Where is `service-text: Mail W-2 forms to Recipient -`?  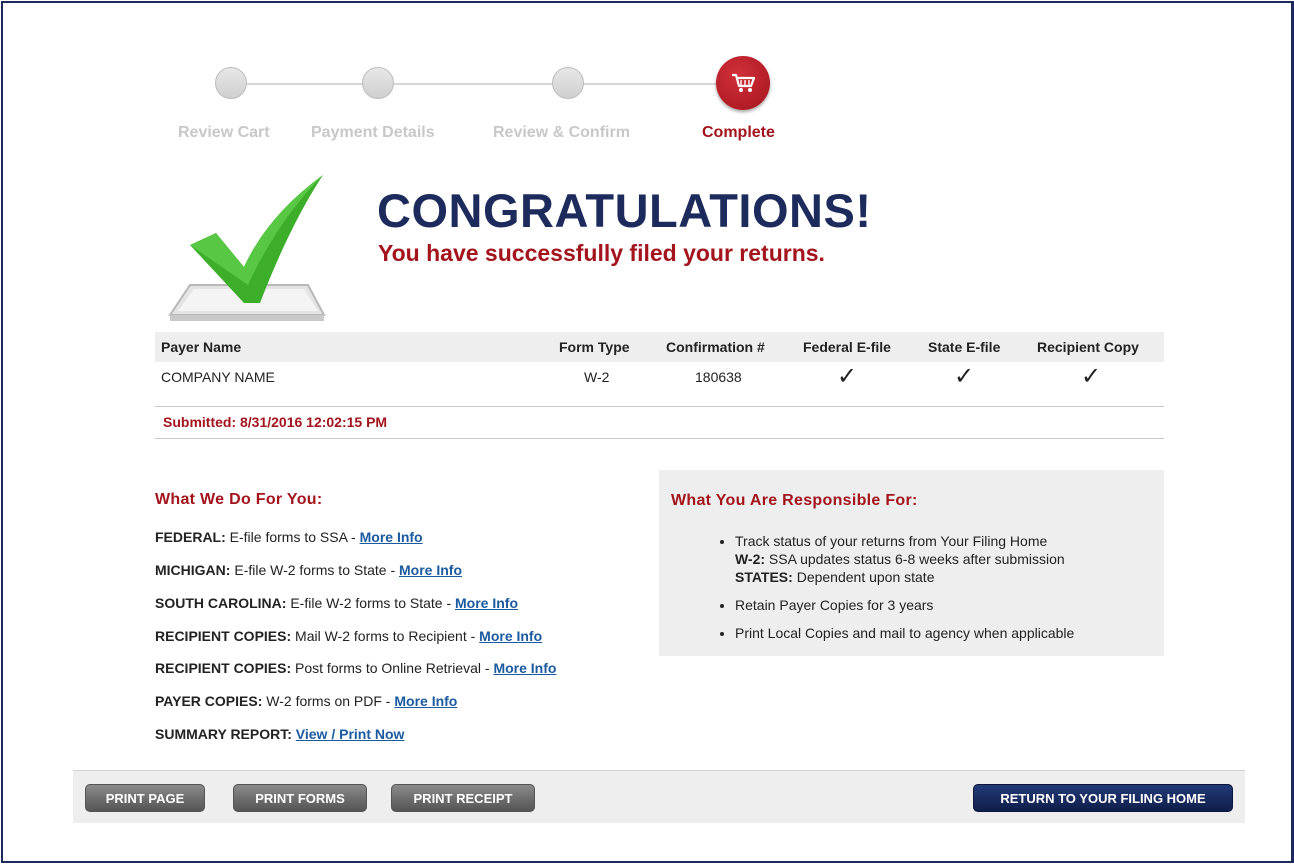
service-text: Mail W-2 forms to Recipient - is located at coordinates (385, 636).